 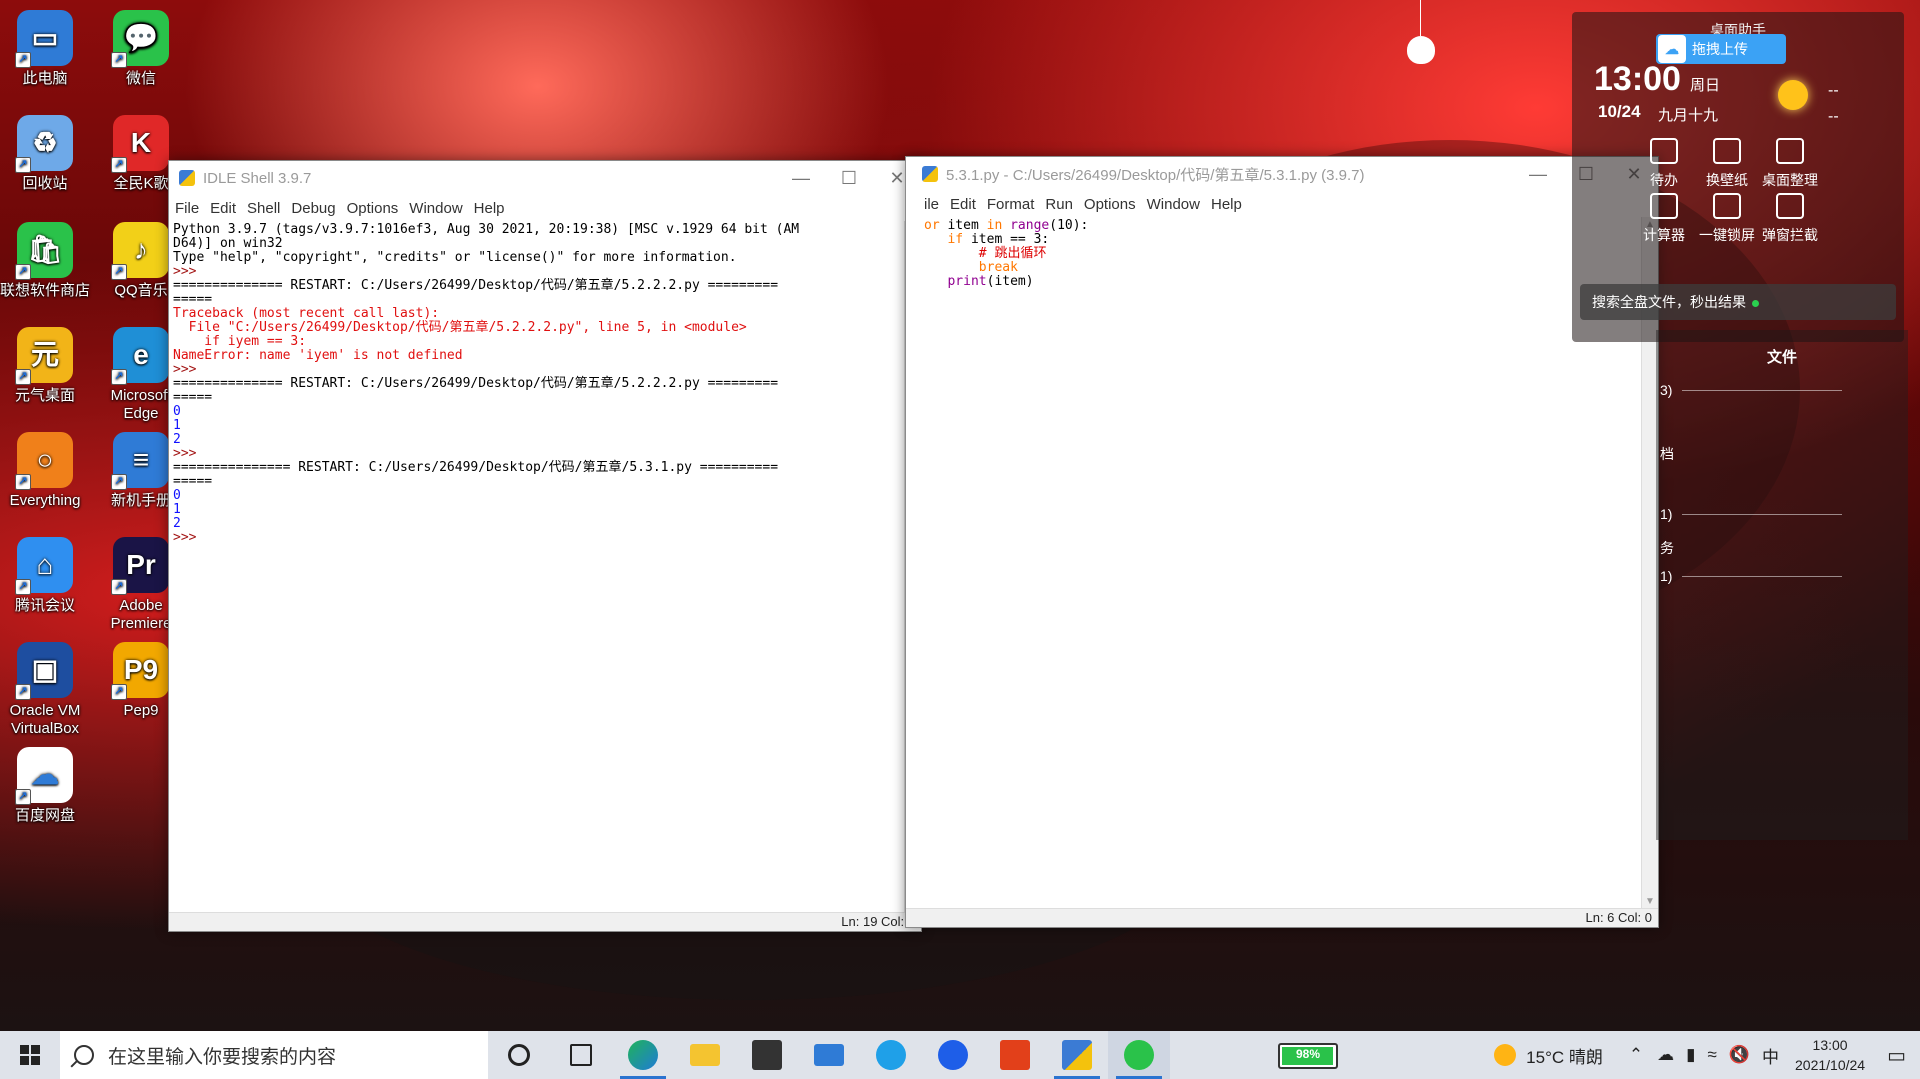 I want to click on file-search-button: 搜索全盘文件，秒出结果, so click(x=1738, y=302).